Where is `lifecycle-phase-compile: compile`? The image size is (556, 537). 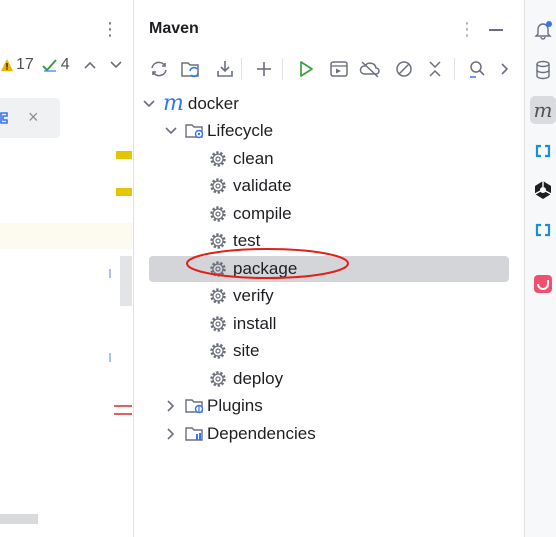 lifecycle-phase-compile: compile is located at coordinates (250, 213).